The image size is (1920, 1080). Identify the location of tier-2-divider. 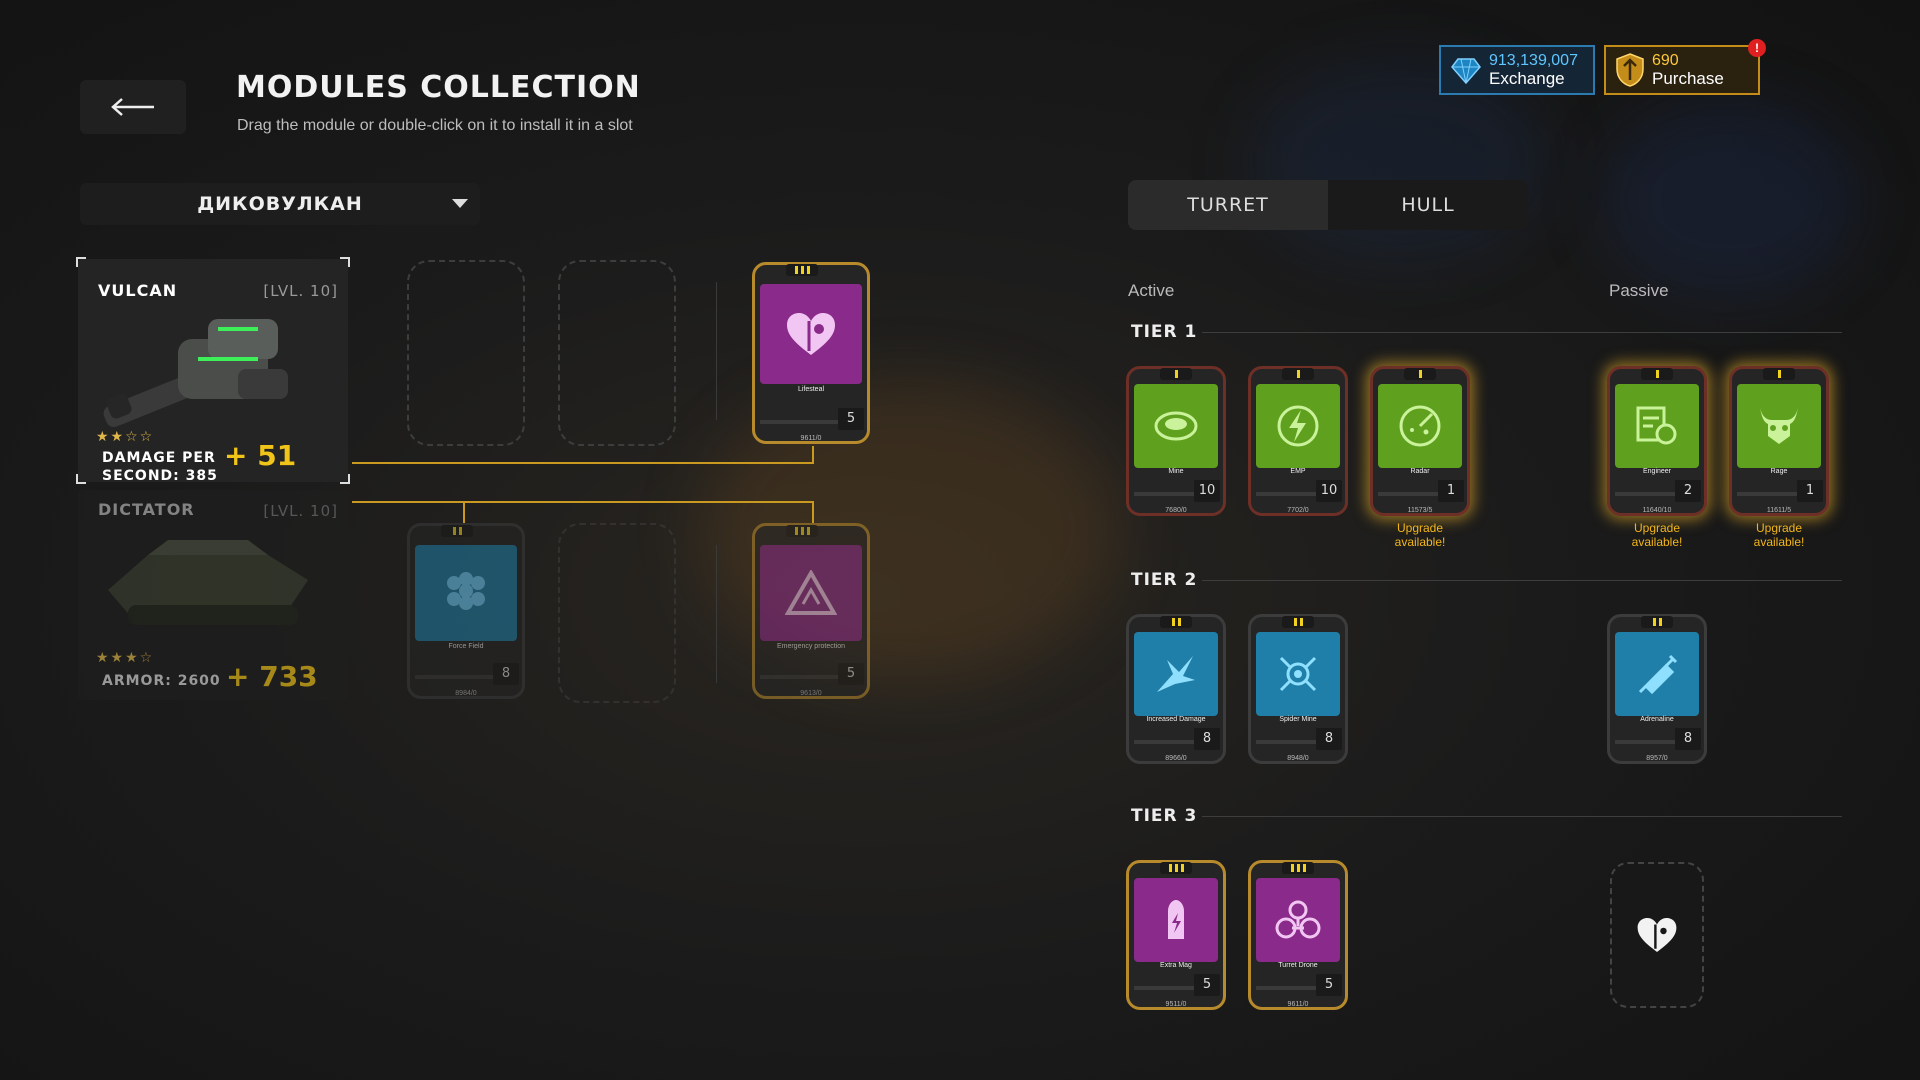
(1522, 580).